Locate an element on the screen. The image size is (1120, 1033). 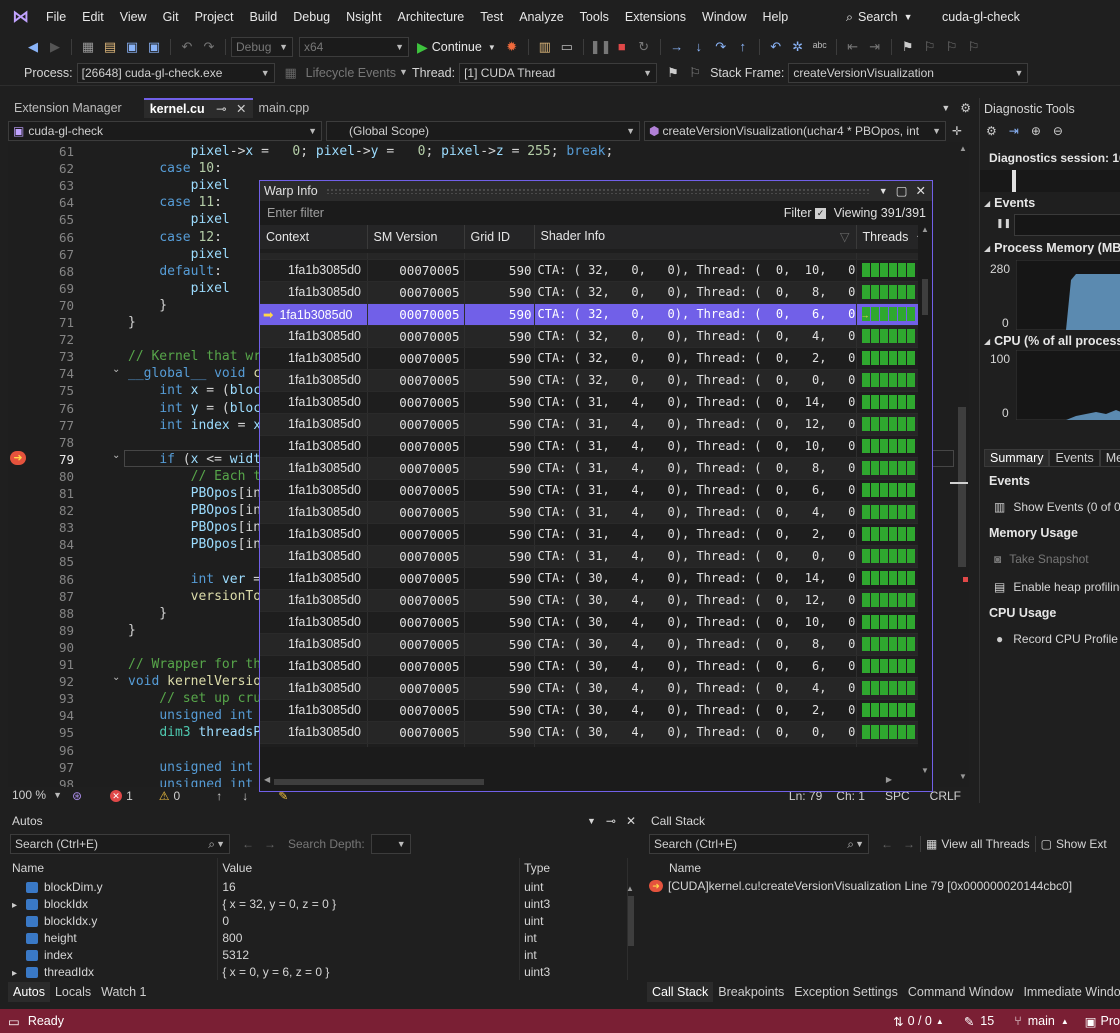
menu-view: View is located at coordinates (133, 17).